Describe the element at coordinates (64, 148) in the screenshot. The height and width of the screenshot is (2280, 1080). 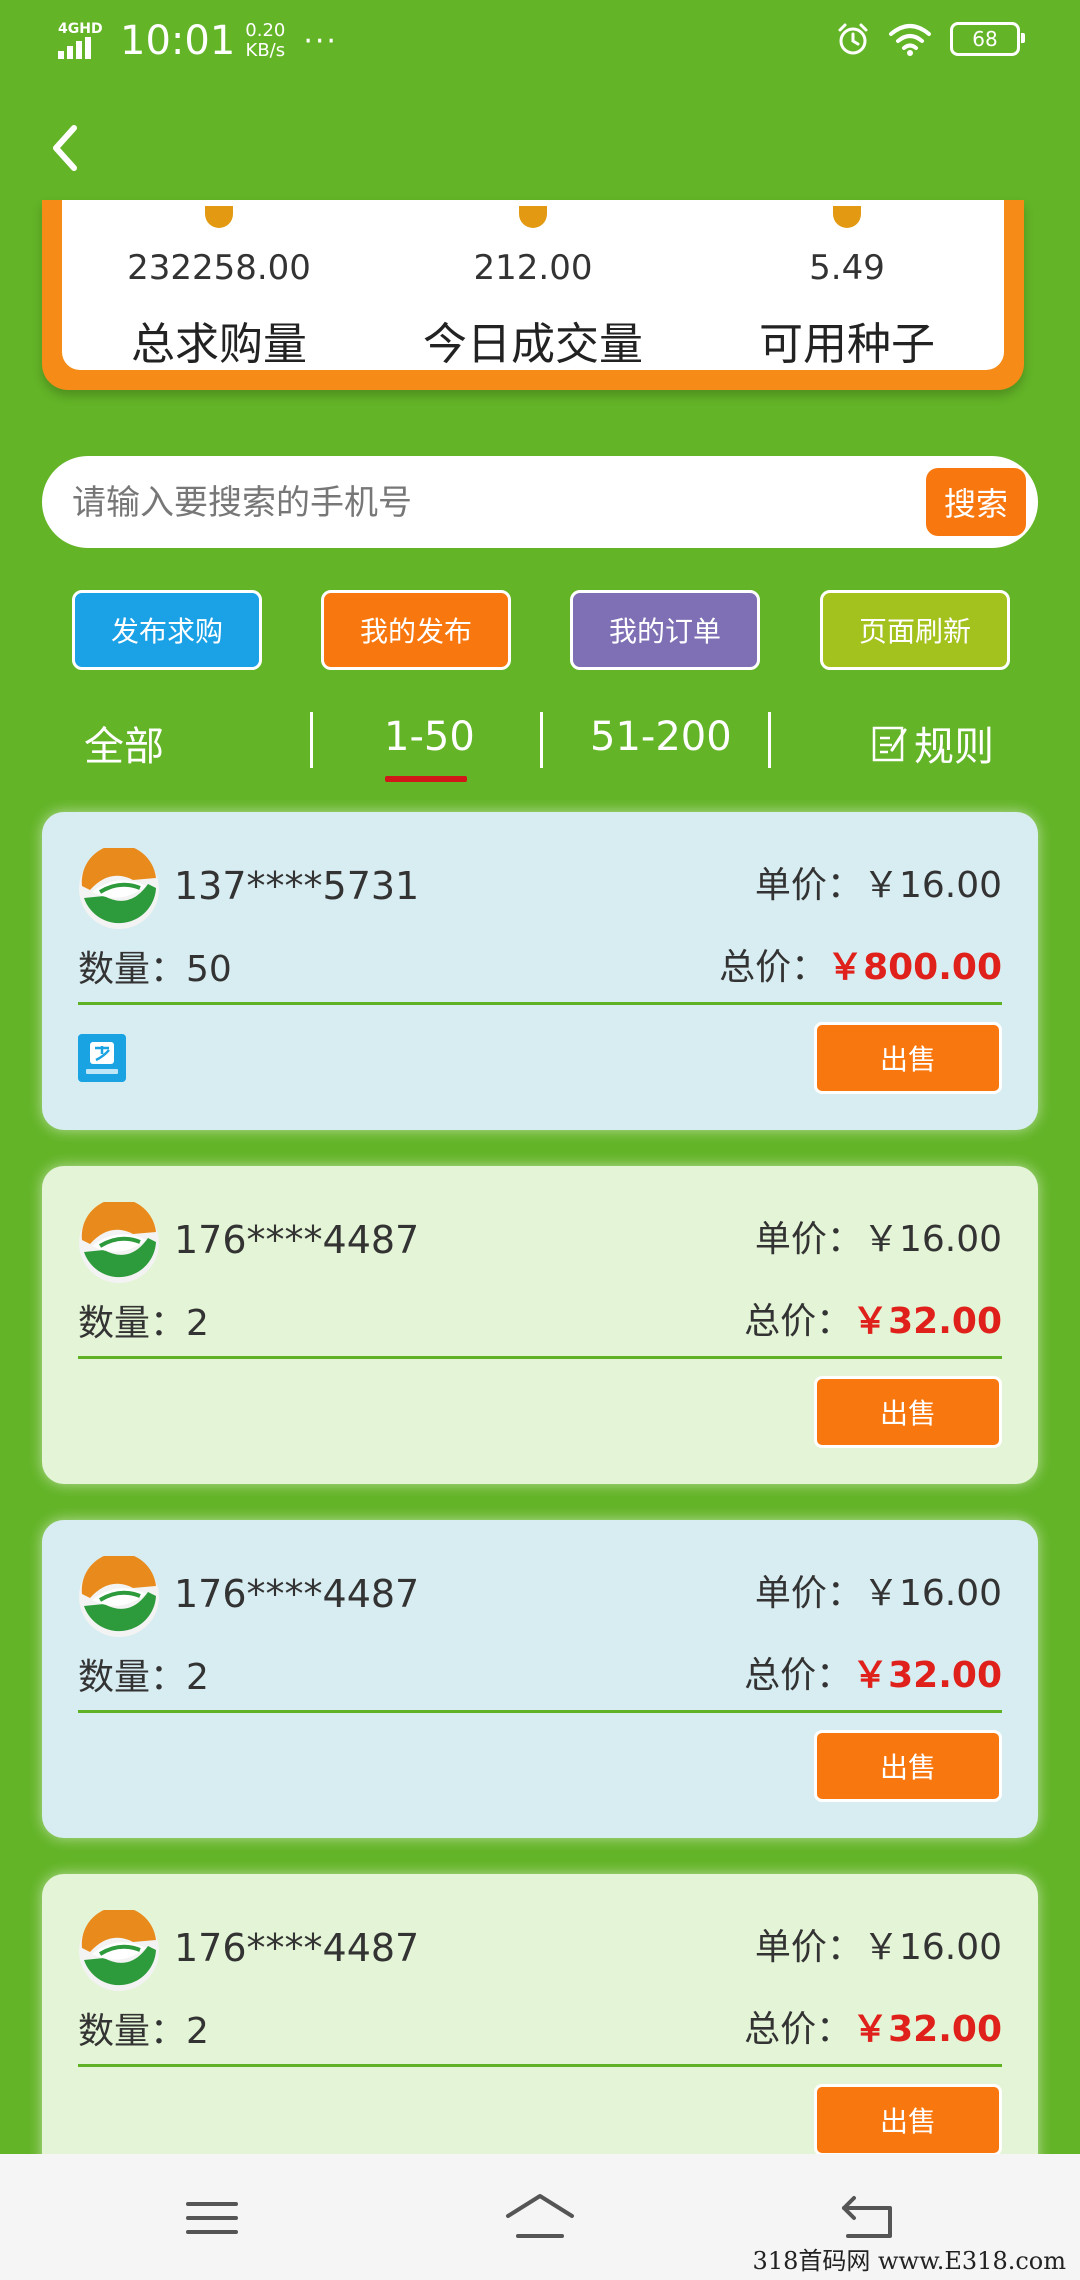
I see `back-arrow-icon` at that location.